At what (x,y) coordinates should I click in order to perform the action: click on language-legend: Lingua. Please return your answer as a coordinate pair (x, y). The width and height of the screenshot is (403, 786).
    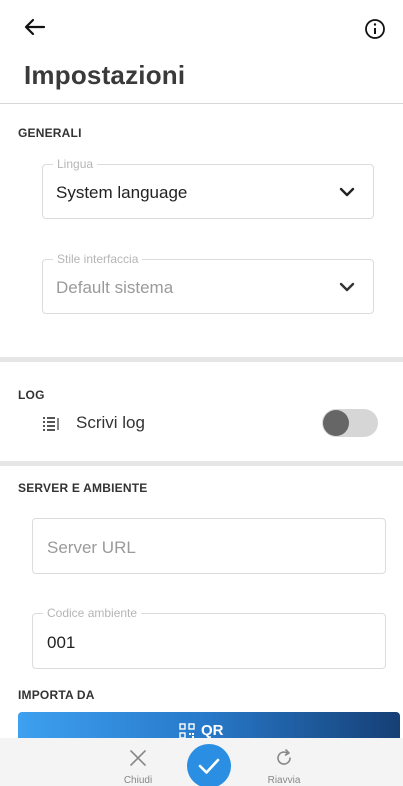
    Looking at the image, I should click on (75, 164).